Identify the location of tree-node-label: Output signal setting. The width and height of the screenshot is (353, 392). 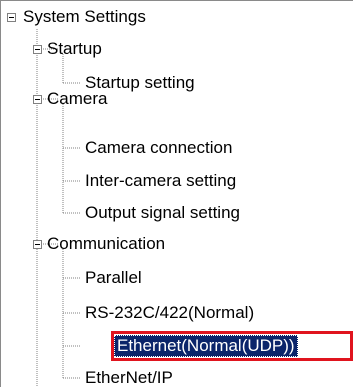
(162, 212).